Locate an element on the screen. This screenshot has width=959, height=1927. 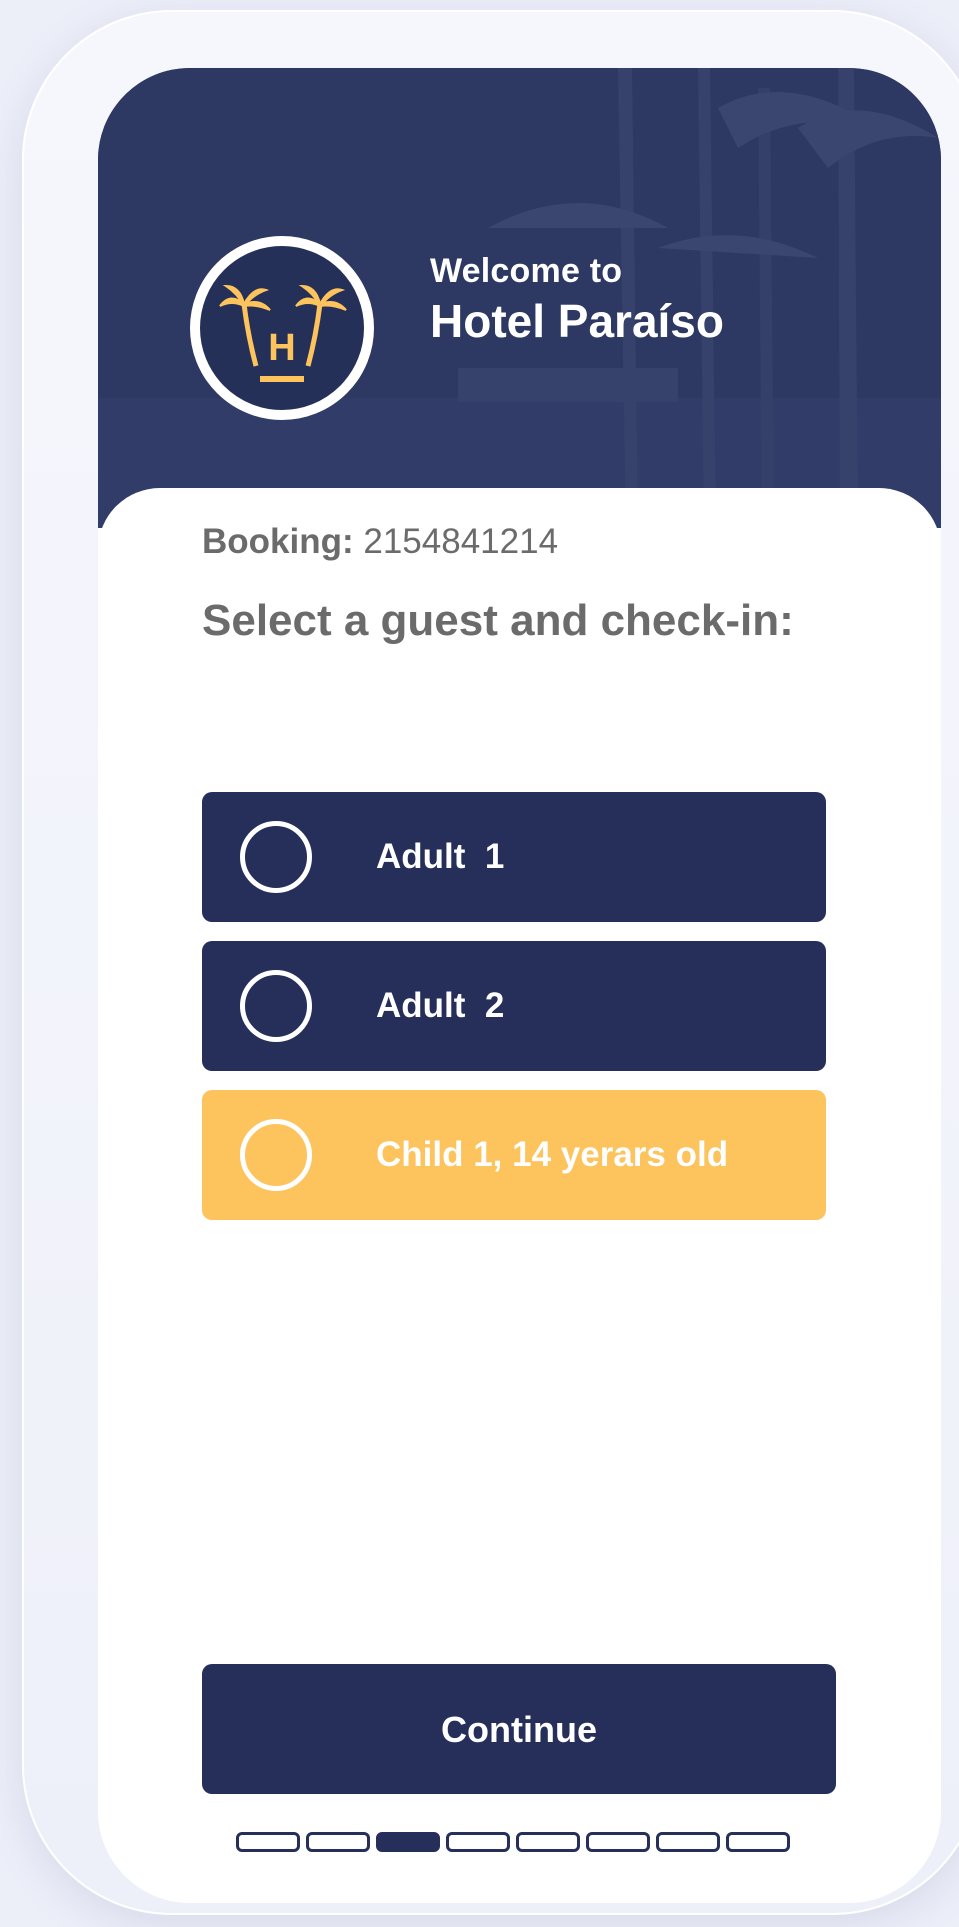
guest-option-adult-2: Adult 2 is located at coordinates (514, 1006).